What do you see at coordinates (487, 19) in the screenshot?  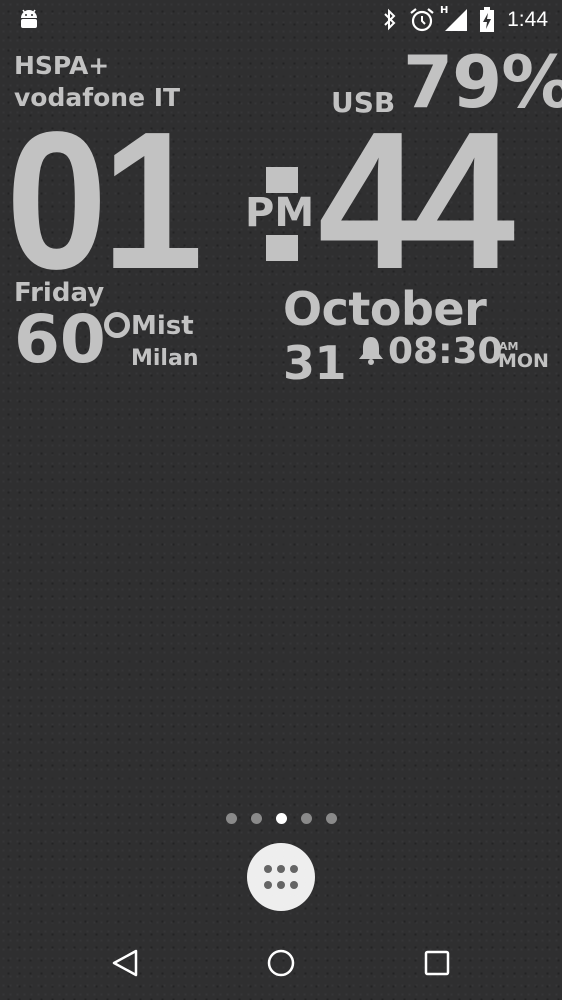 I see `battery-charging-icon` at bounding box center [487, 19].